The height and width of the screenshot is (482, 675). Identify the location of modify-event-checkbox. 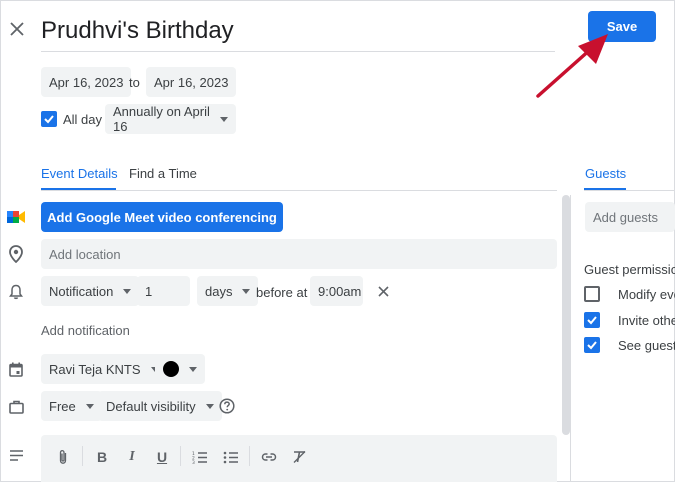
(592, 294).